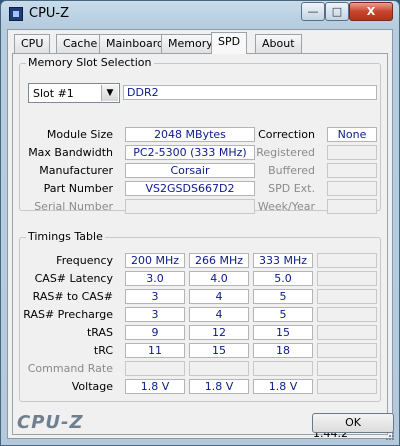 This screenshot has height=446, width=400. I want to click on serial-number-field, so click(190, 206).